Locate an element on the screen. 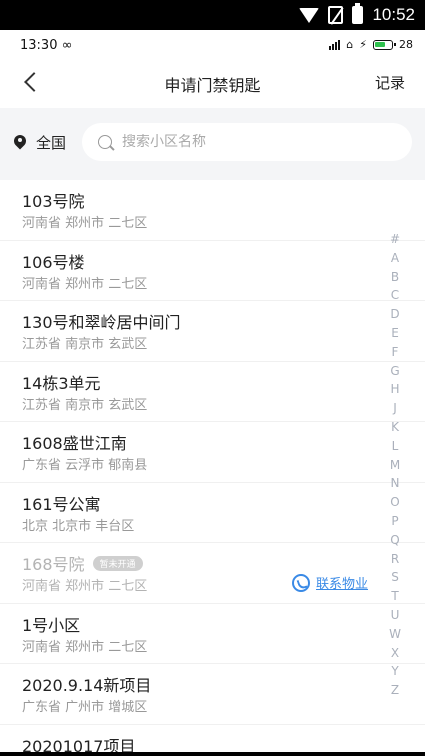  item-name: 106号楼 is located at coordinates (53, 262).